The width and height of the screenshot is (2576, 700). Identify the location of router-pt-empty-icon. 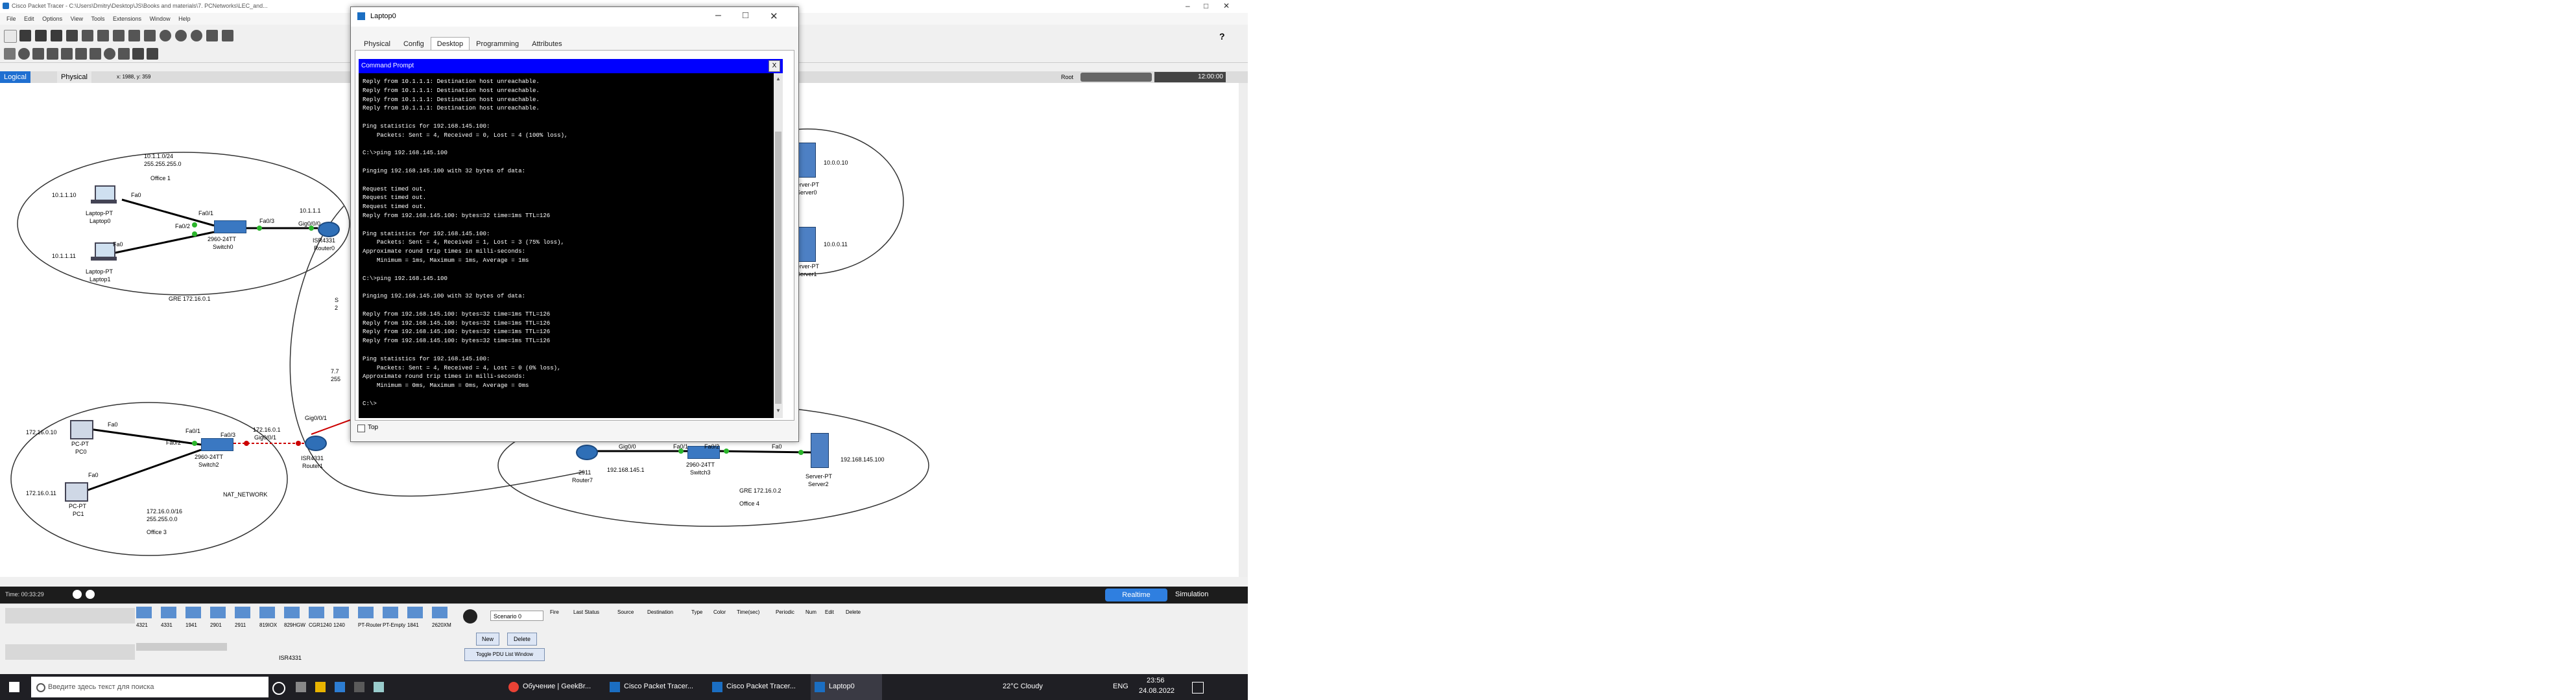
(390, 612).